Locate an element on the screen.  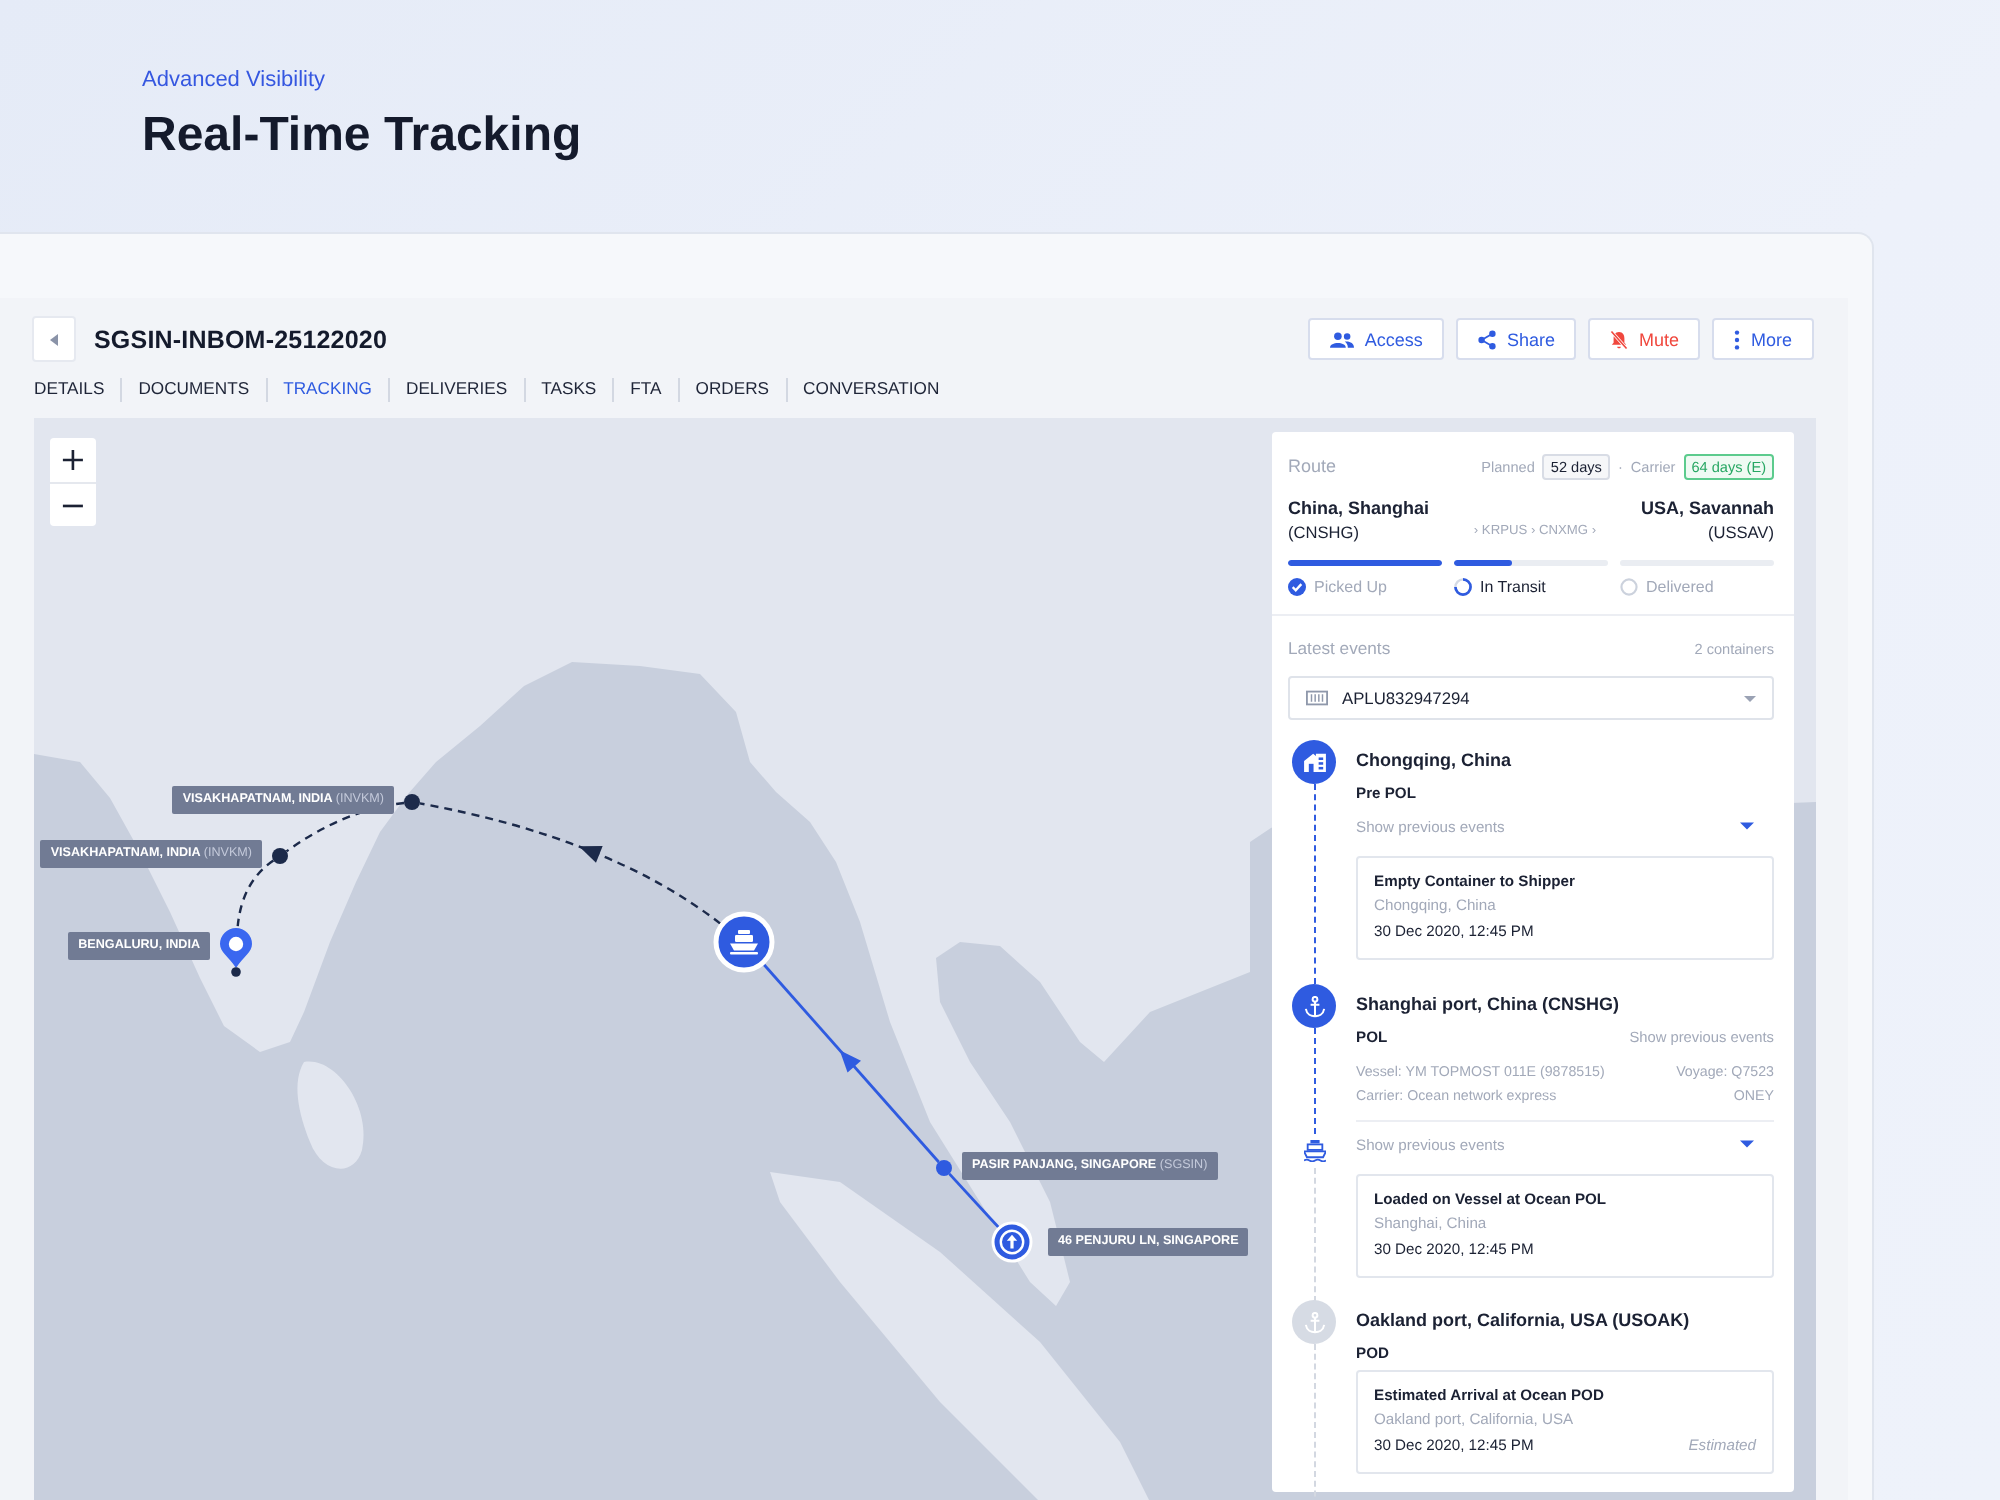
mute-button: Mute is located at coordinates (1644, 339).